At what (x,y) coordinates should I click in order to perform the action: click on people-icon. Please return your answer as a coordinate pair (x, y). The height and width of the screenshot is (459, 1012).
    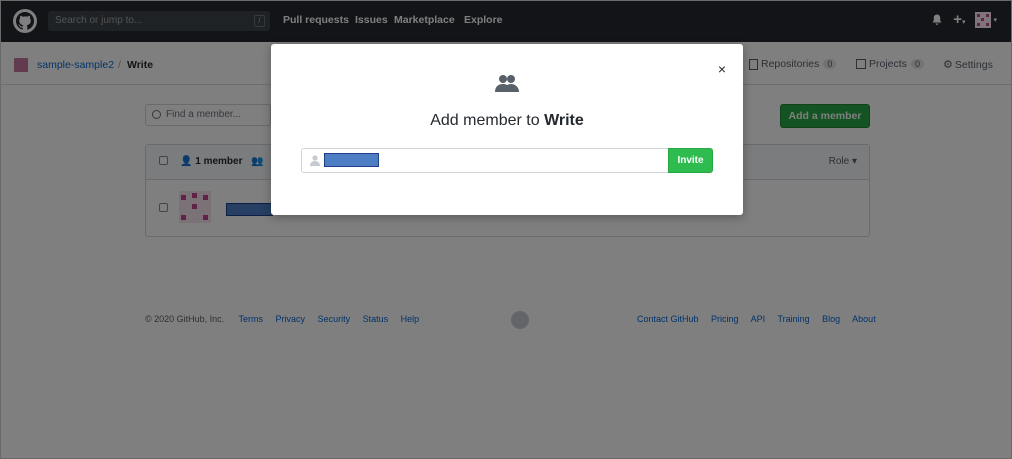
    Looking at the image, I should click on (507, 83).